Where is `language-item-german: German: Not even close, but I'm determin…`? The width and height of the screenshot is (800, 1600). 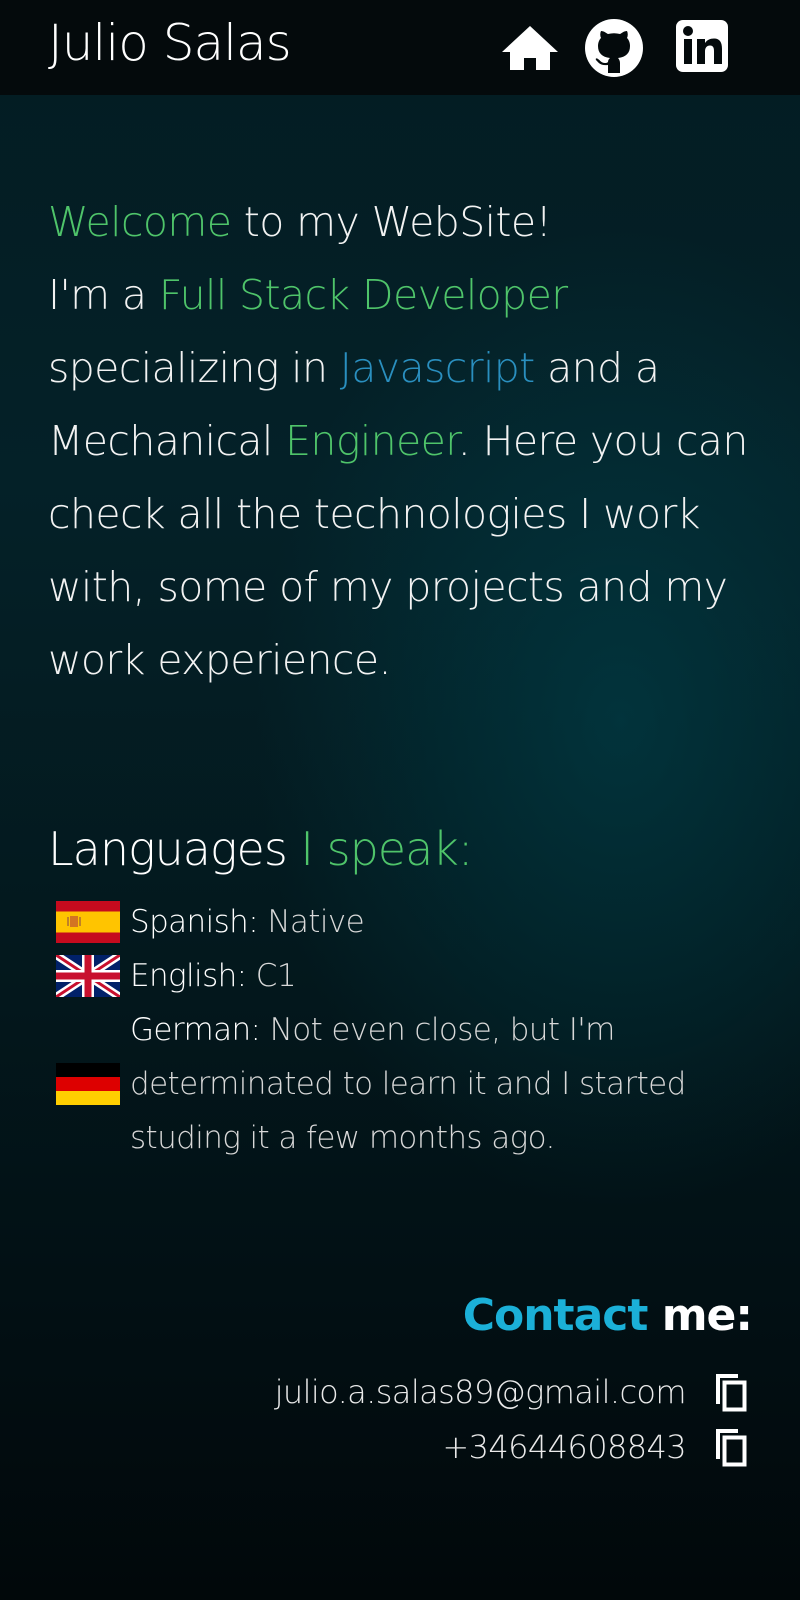
language-item-german: German: Not even close, but I'm determin… is located at coordinates (406, 1084).